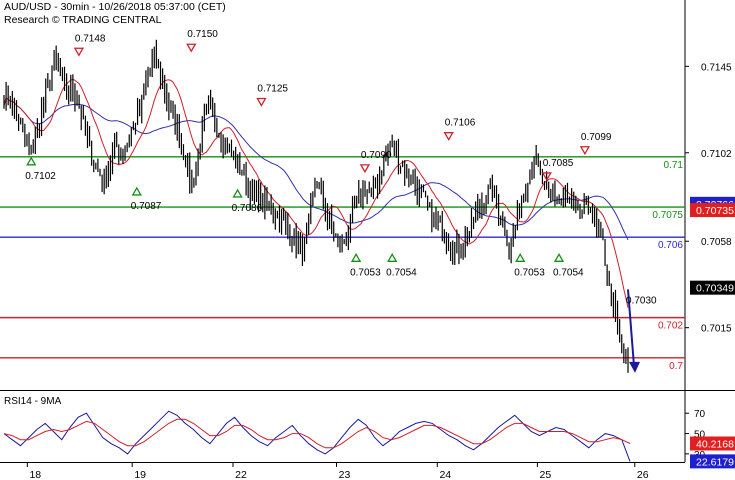 This screenshot has height=480, width=735. I want to click on price-tick-label-0: 0.7145, so click(716, 67).